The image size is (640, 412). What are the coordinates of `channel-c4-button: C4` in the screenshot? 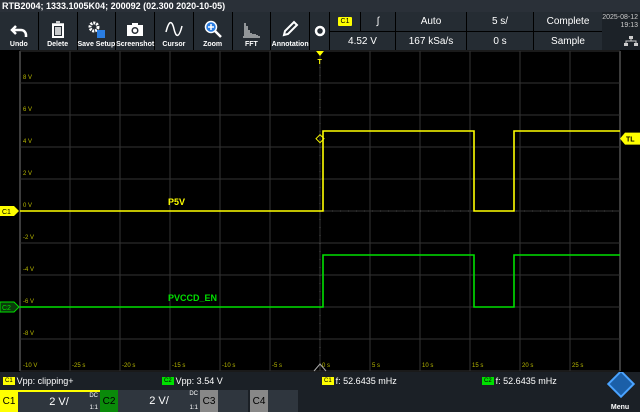 It's located at (274, 401).